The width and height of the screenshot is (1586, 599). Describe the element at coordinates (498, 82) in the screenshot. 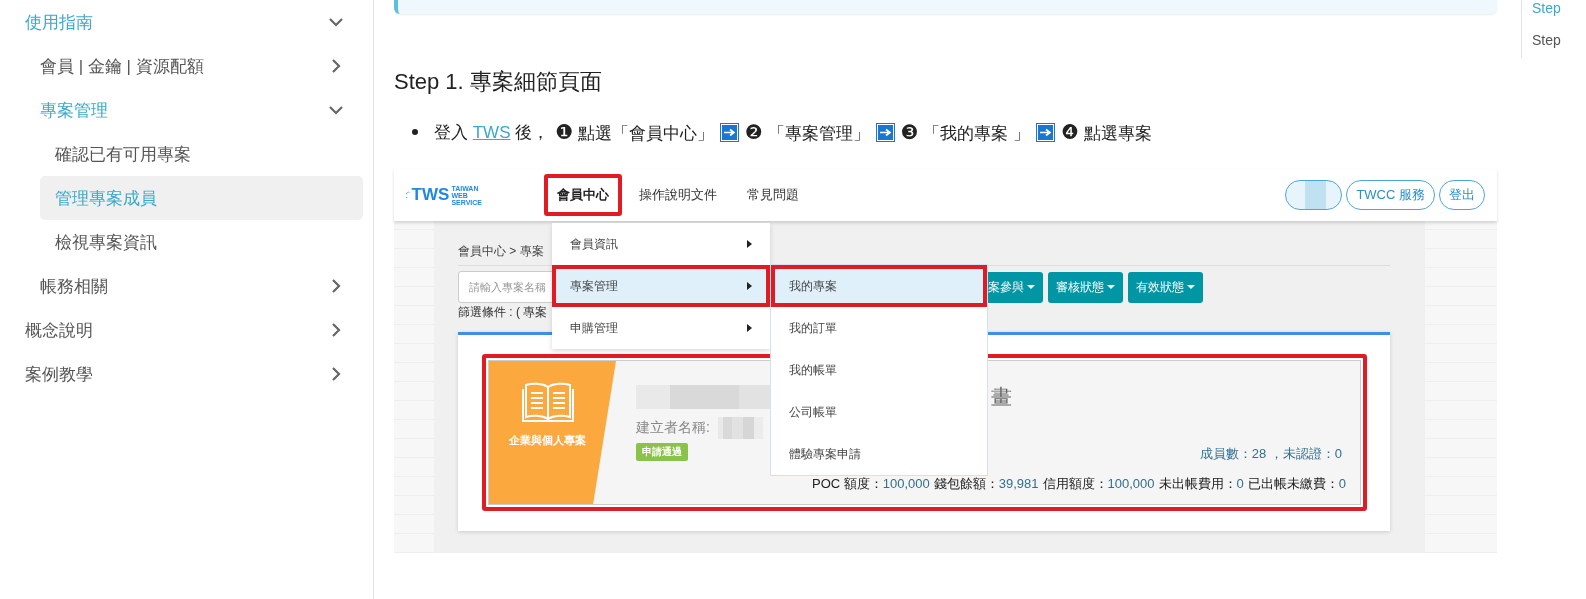

I see `section-heading: Step 1. 專案細節頁面` at that location.